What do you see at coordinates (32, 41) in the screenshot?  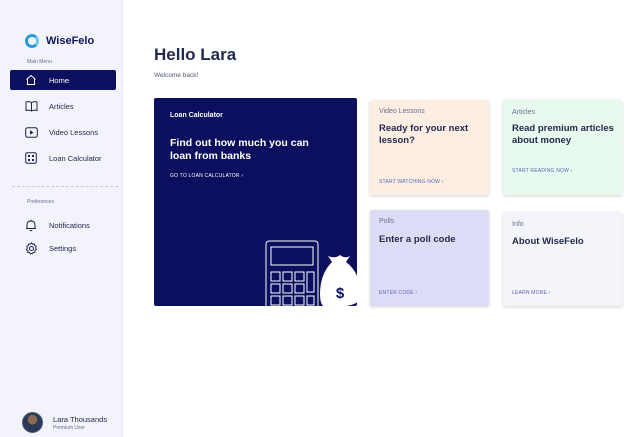 I see `wisefelo-logo-icon` at bounding box center [32, 41].